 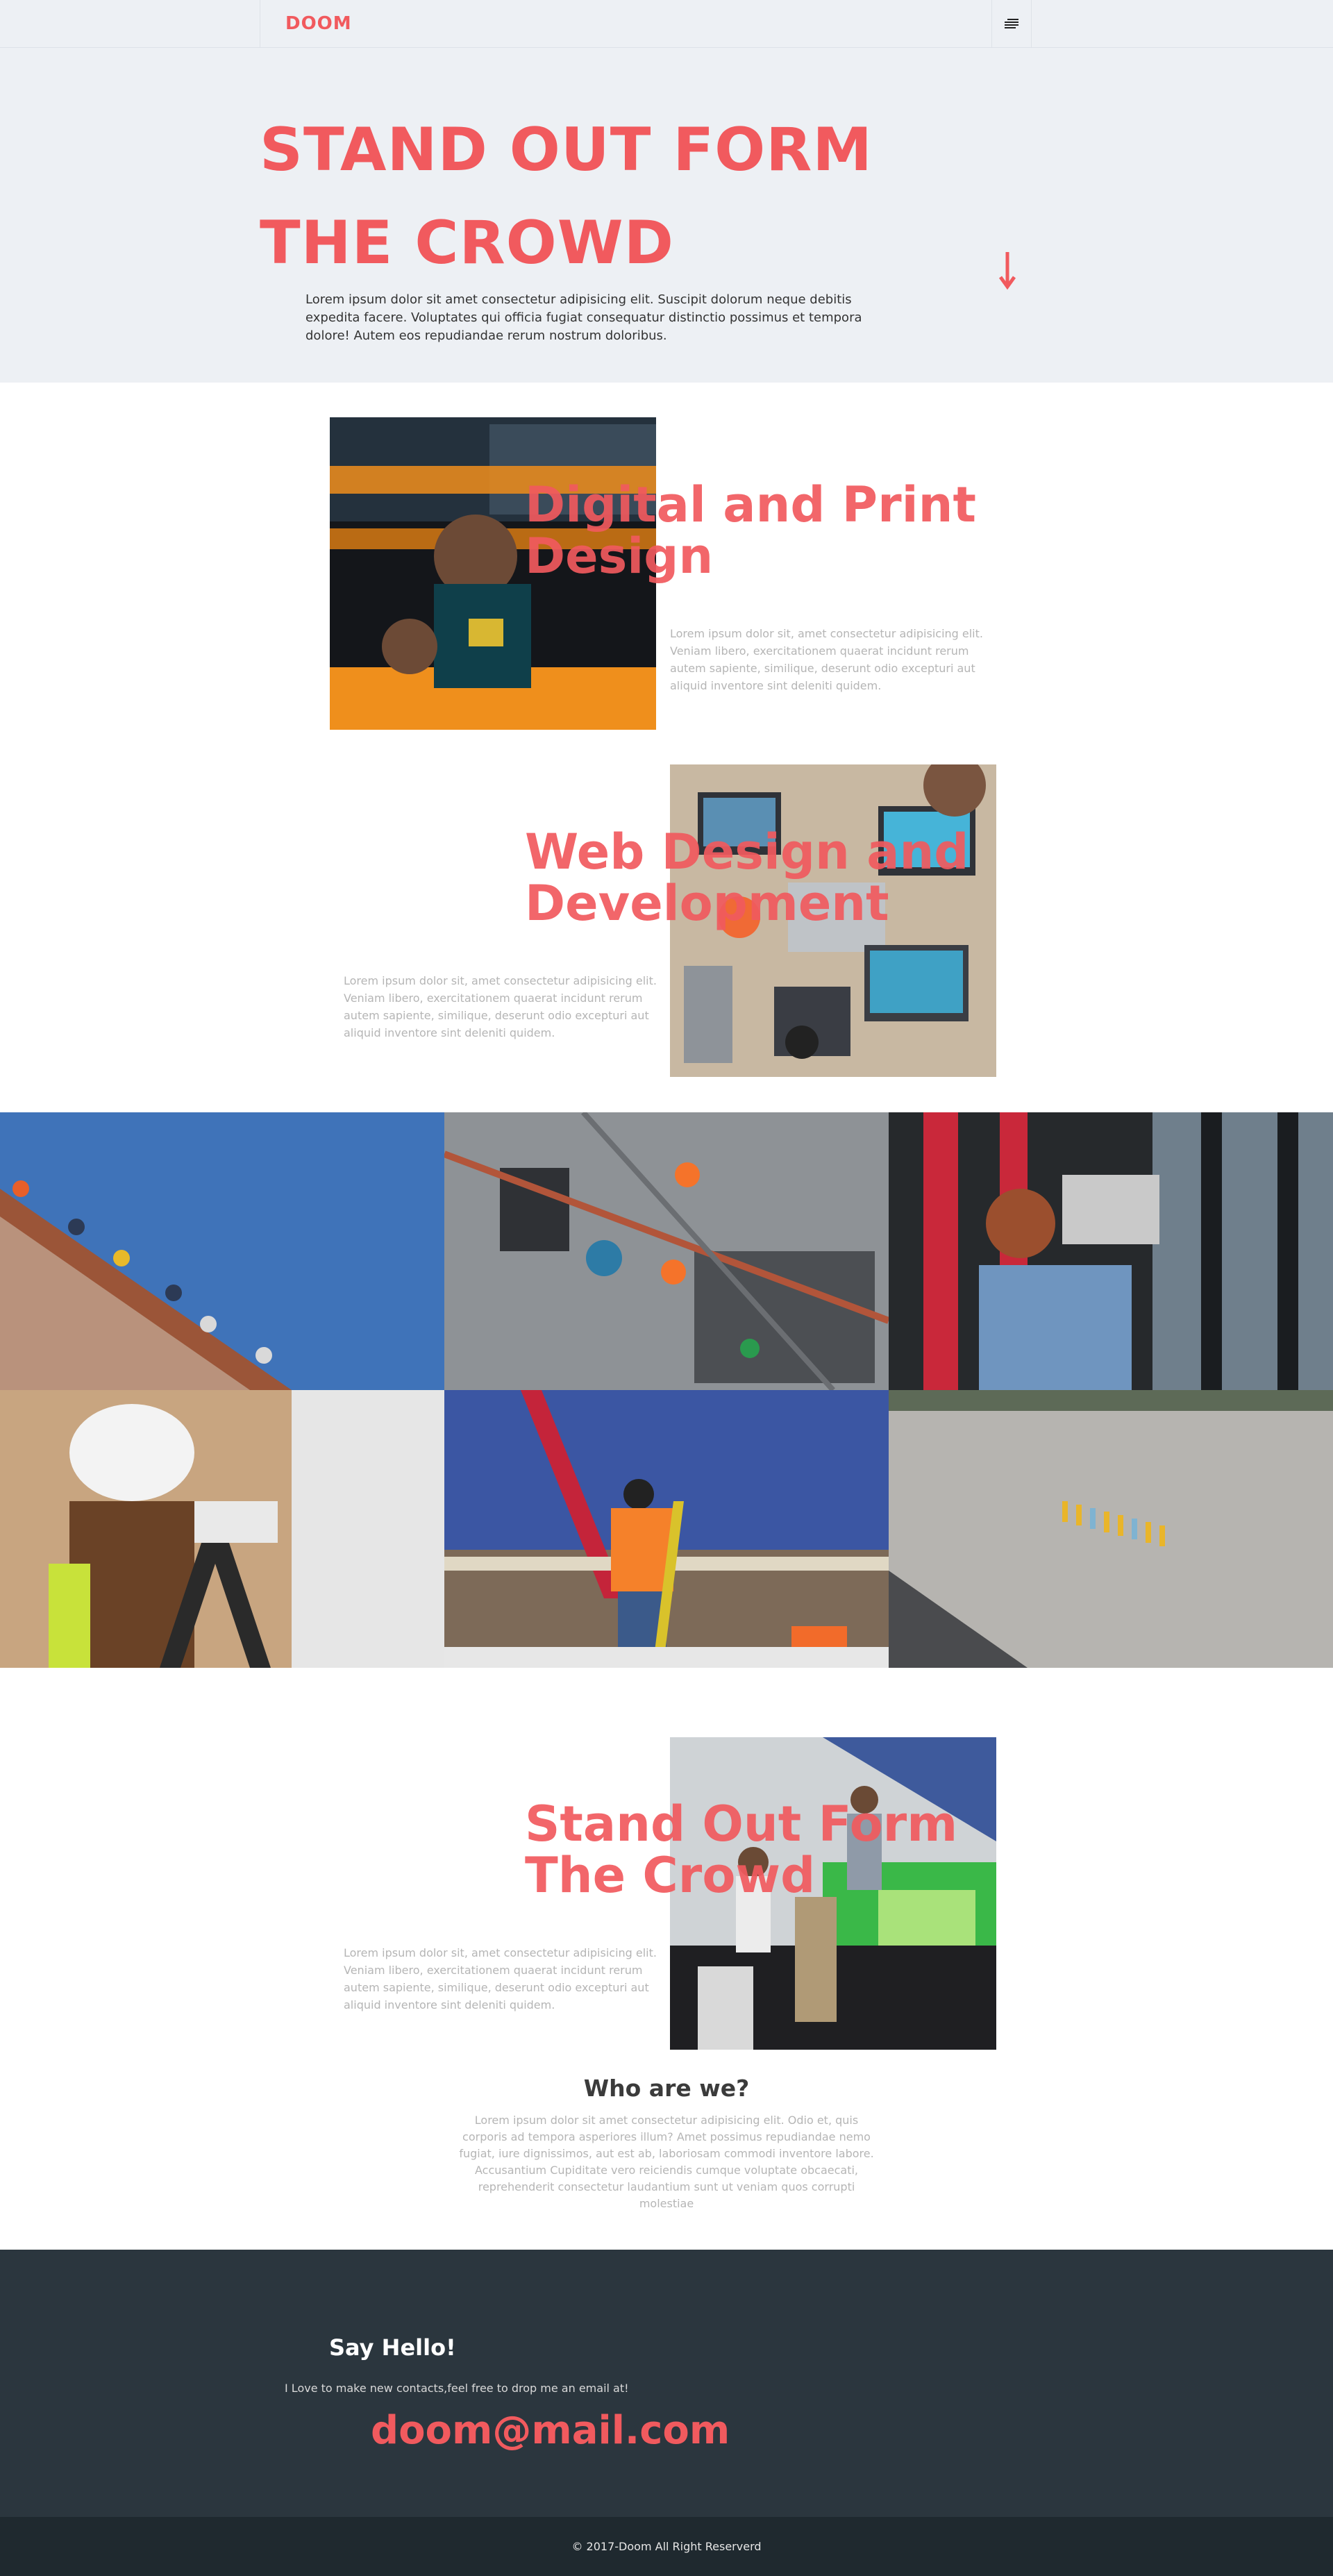 I want to click on menu-button, so click(x=1011, y=23).